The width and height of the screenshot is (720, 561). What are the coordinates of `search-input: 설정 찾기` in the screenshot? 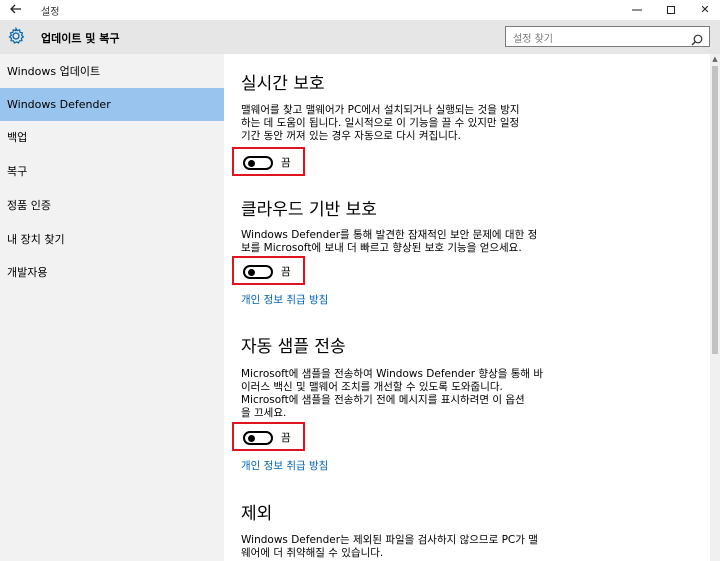 It's located at (533, 37).